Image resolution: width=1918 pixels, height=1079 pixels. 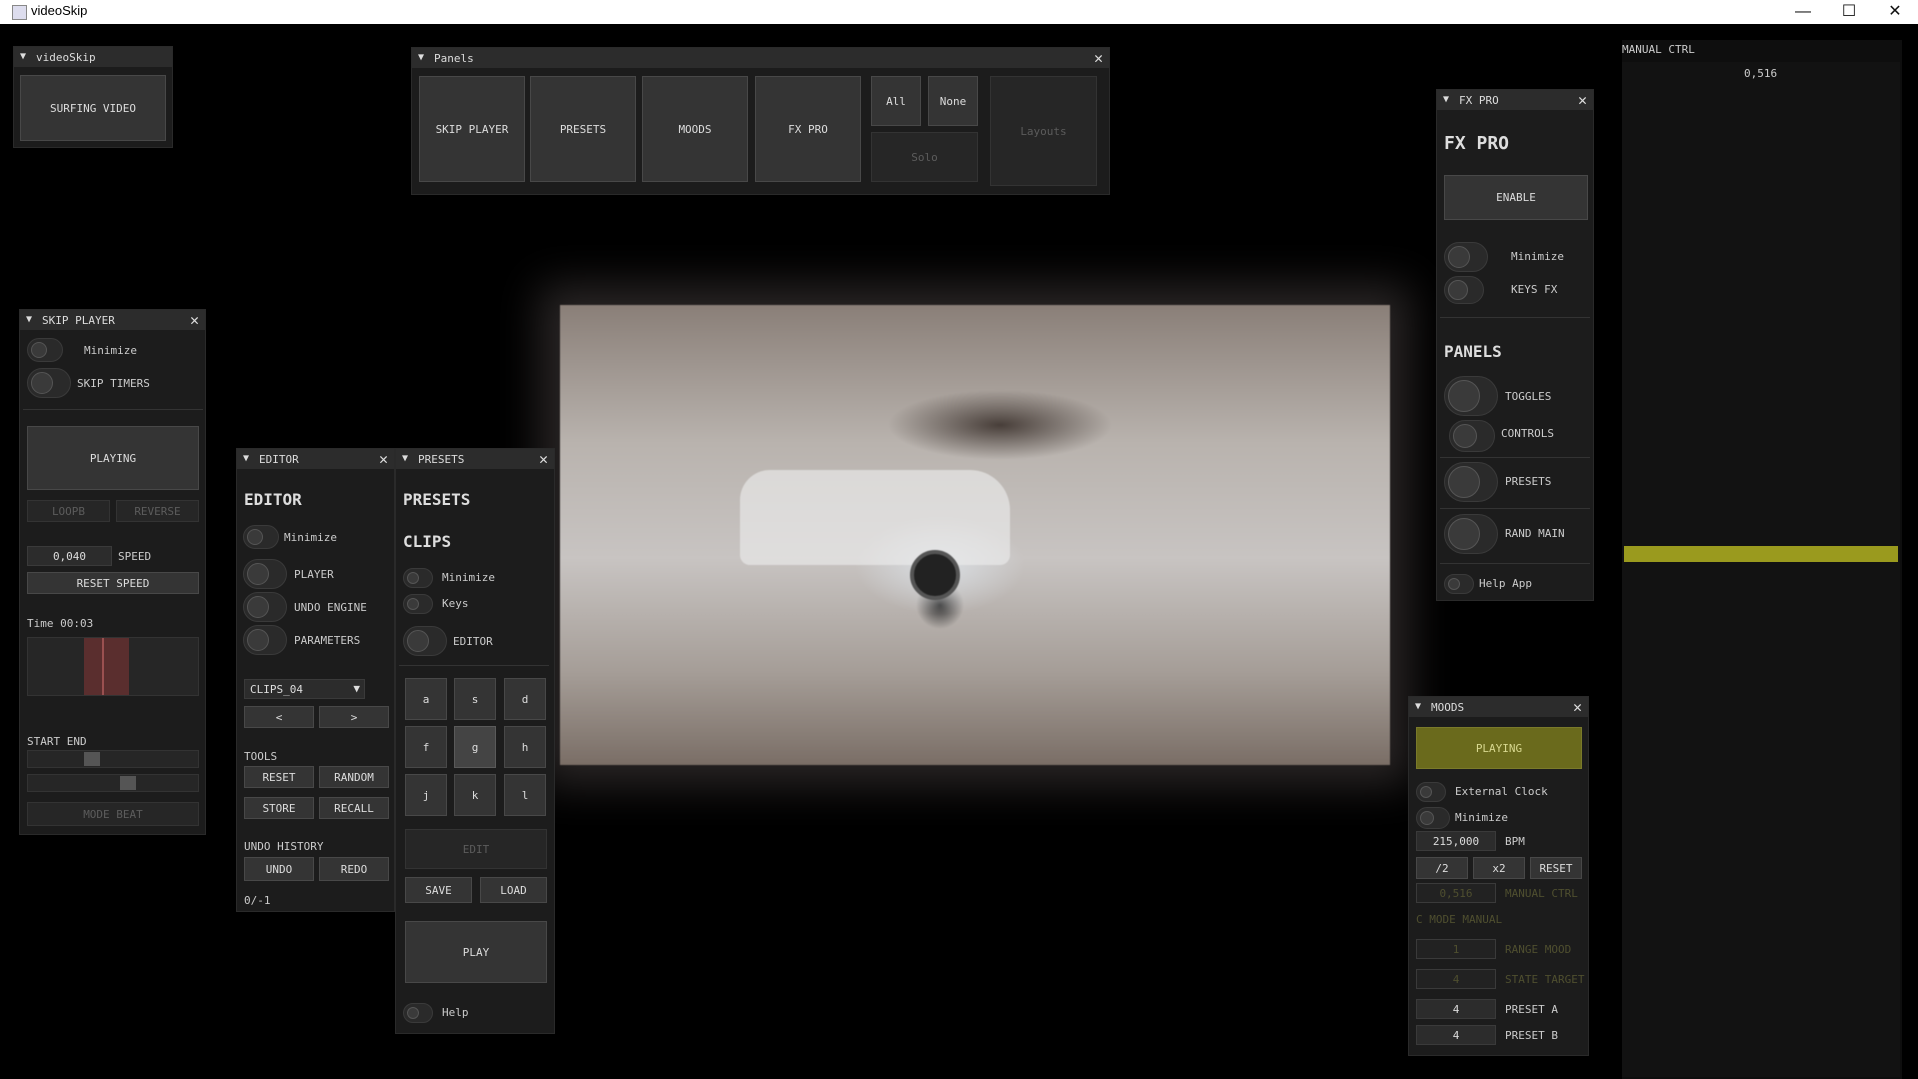 What do you see at coordinates (472, 129) in the screenshot?
I see `panel-toggle-skip-player: SKIP PLAYER` at bounding box center [472, 129].